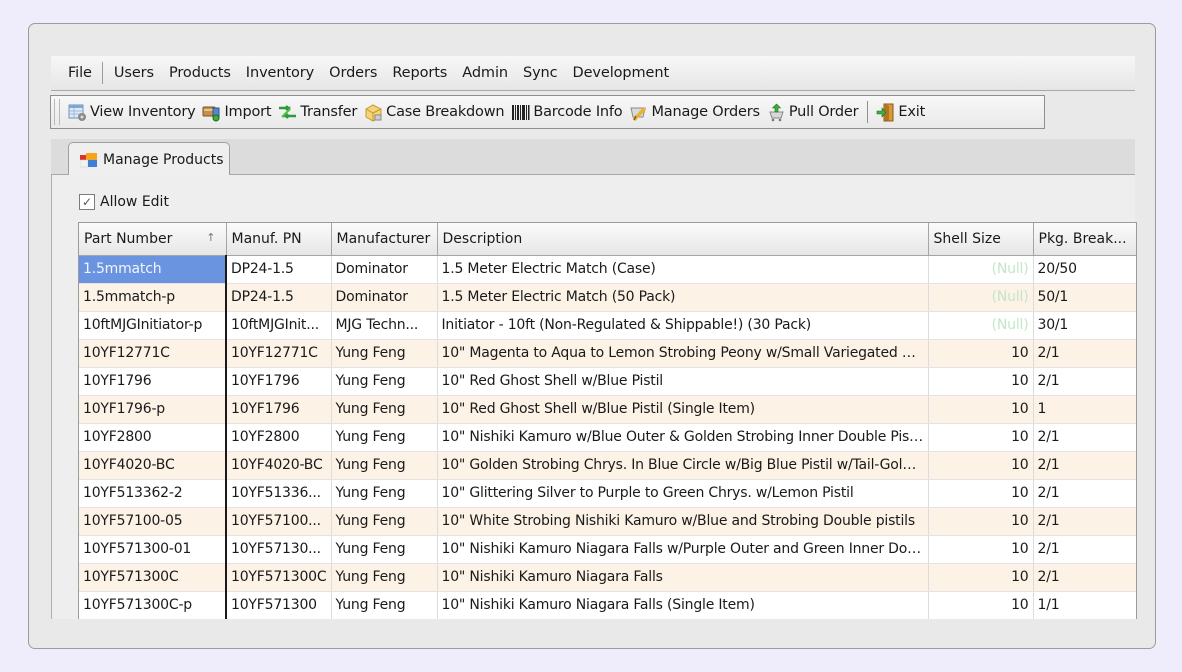 The image size is (1182, 672). What do you see at coordinates (279, 465) in the screenshot?
I see `cell-manuf-pn: 10YF4020-BC` at bounding box center [279, 465].